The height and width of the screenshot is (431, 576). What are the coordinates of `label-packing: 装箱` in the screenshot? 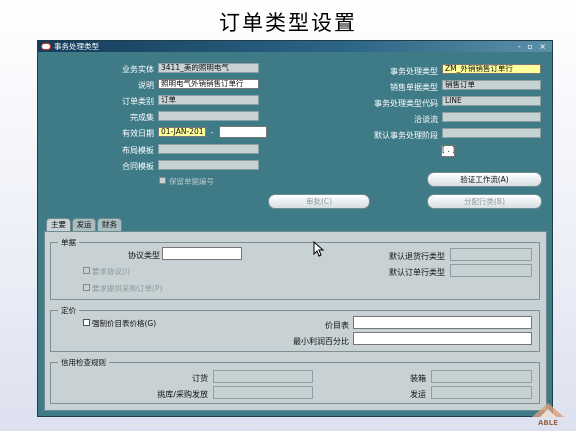 It's located at (418, 378).